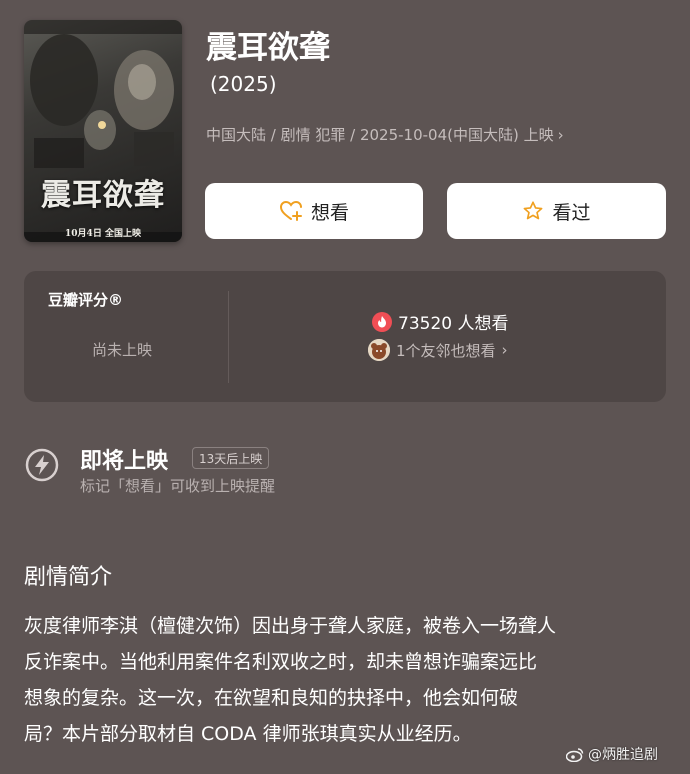 The width and height of the screenshot is (690, 774). Describe the element at coordinates (290, 626) in the screenshot. I see `synopsis-line: 灰度律师李淇（檀健次饰）因出身于聋人家庭，被卷入一场聋人` at that location.